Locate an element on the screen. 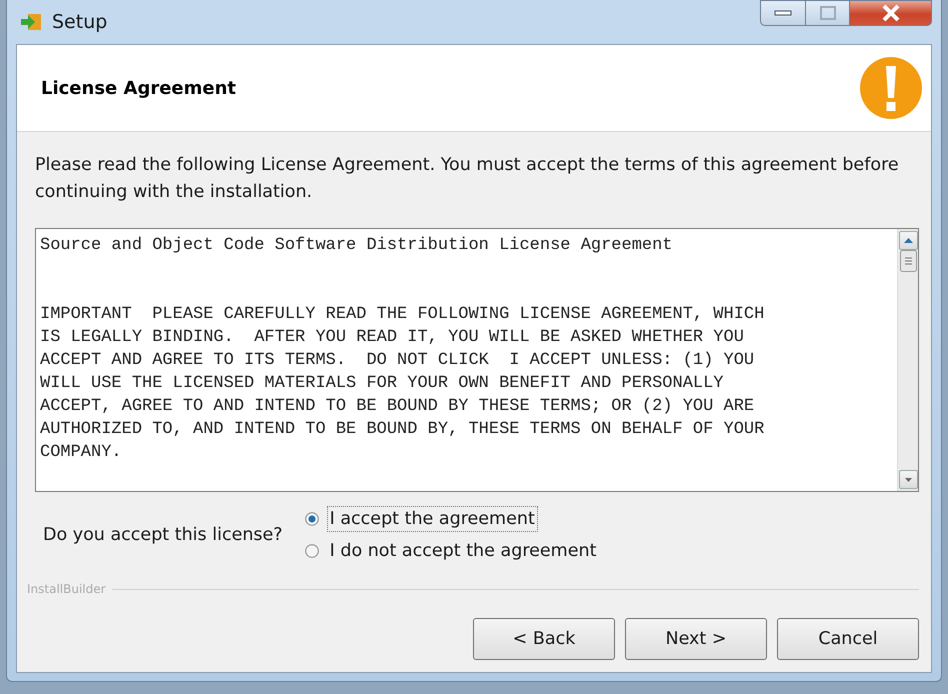 Image resolution: width=948 pixels, height=694 pixels. close-button is located at coordinates (891, 13).